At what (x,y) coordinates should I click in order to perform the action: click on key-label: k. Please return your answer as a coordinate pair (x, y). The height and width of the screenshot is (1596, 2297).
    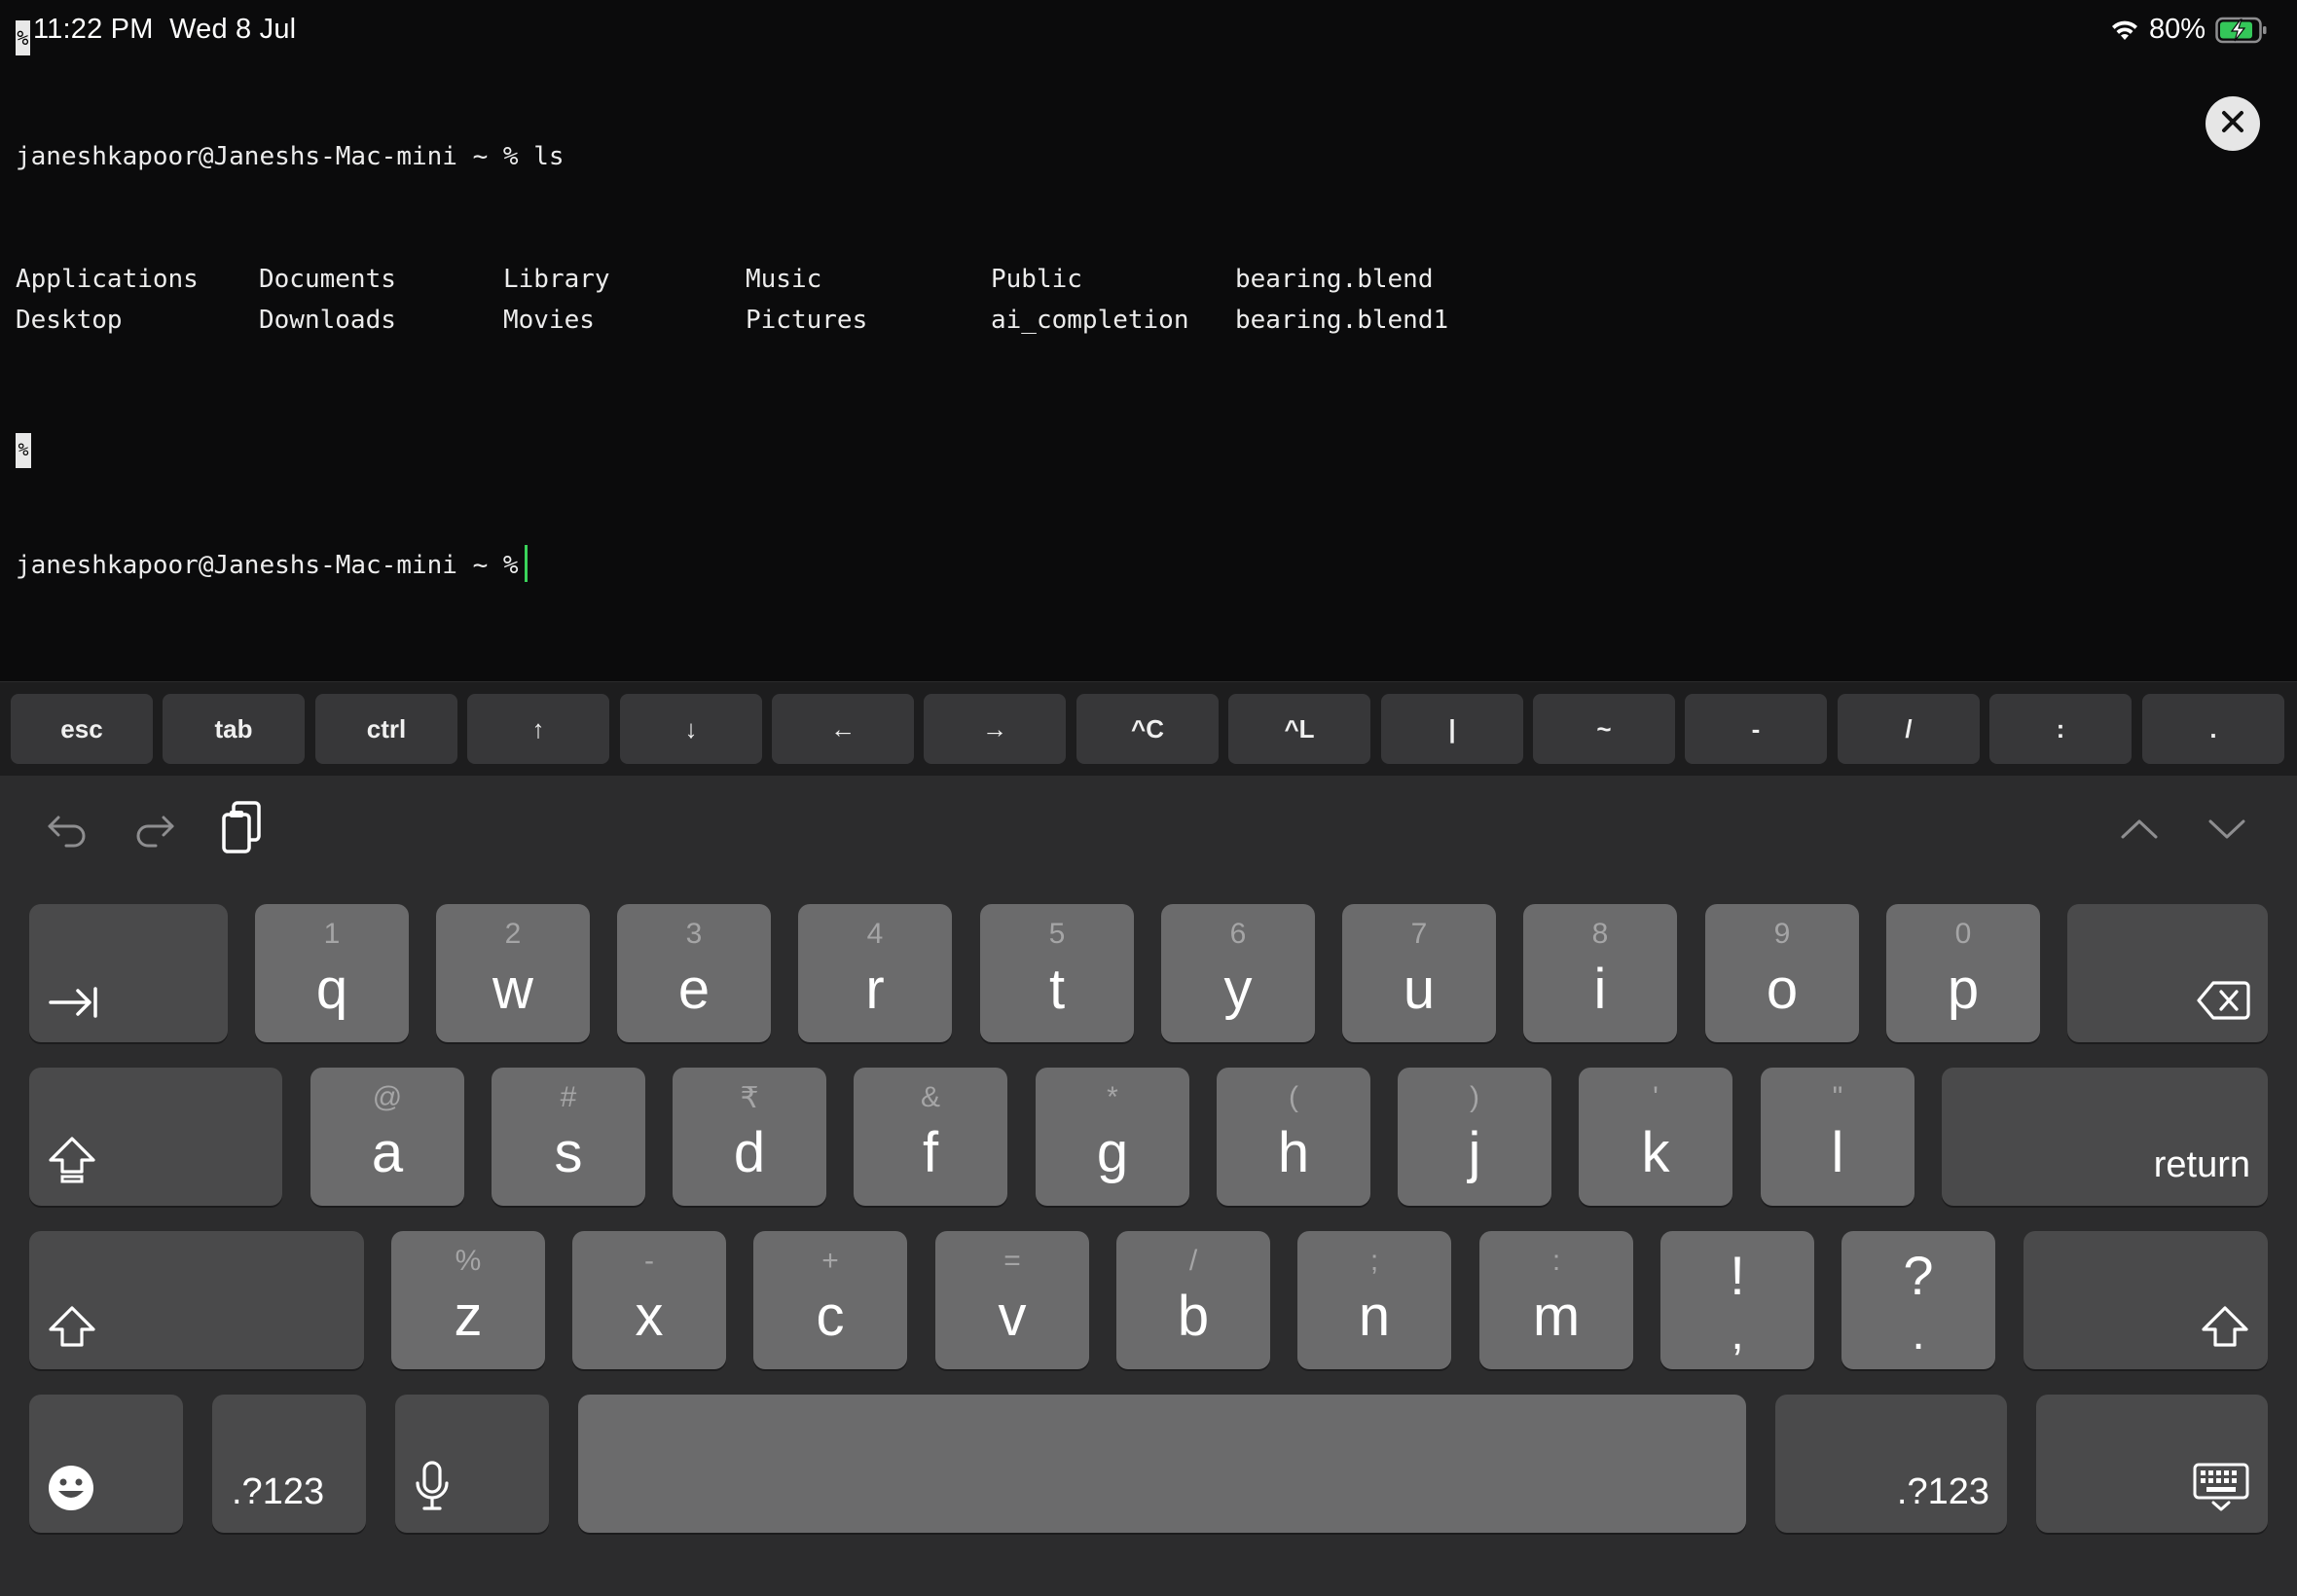
    Looking at the image, I should click on (1655, 1152).